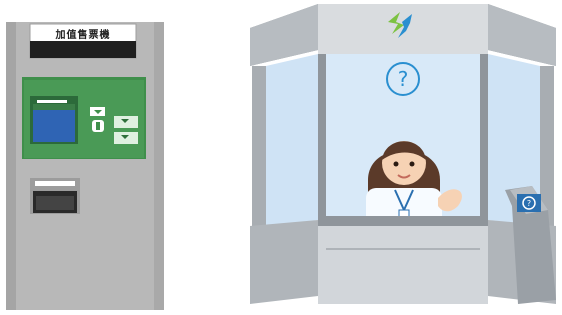 The image size is (562, 315). What do you see at coordinates (292, 140) in the screenshot?
I see `glass-left` at bounding box center [292, 140].